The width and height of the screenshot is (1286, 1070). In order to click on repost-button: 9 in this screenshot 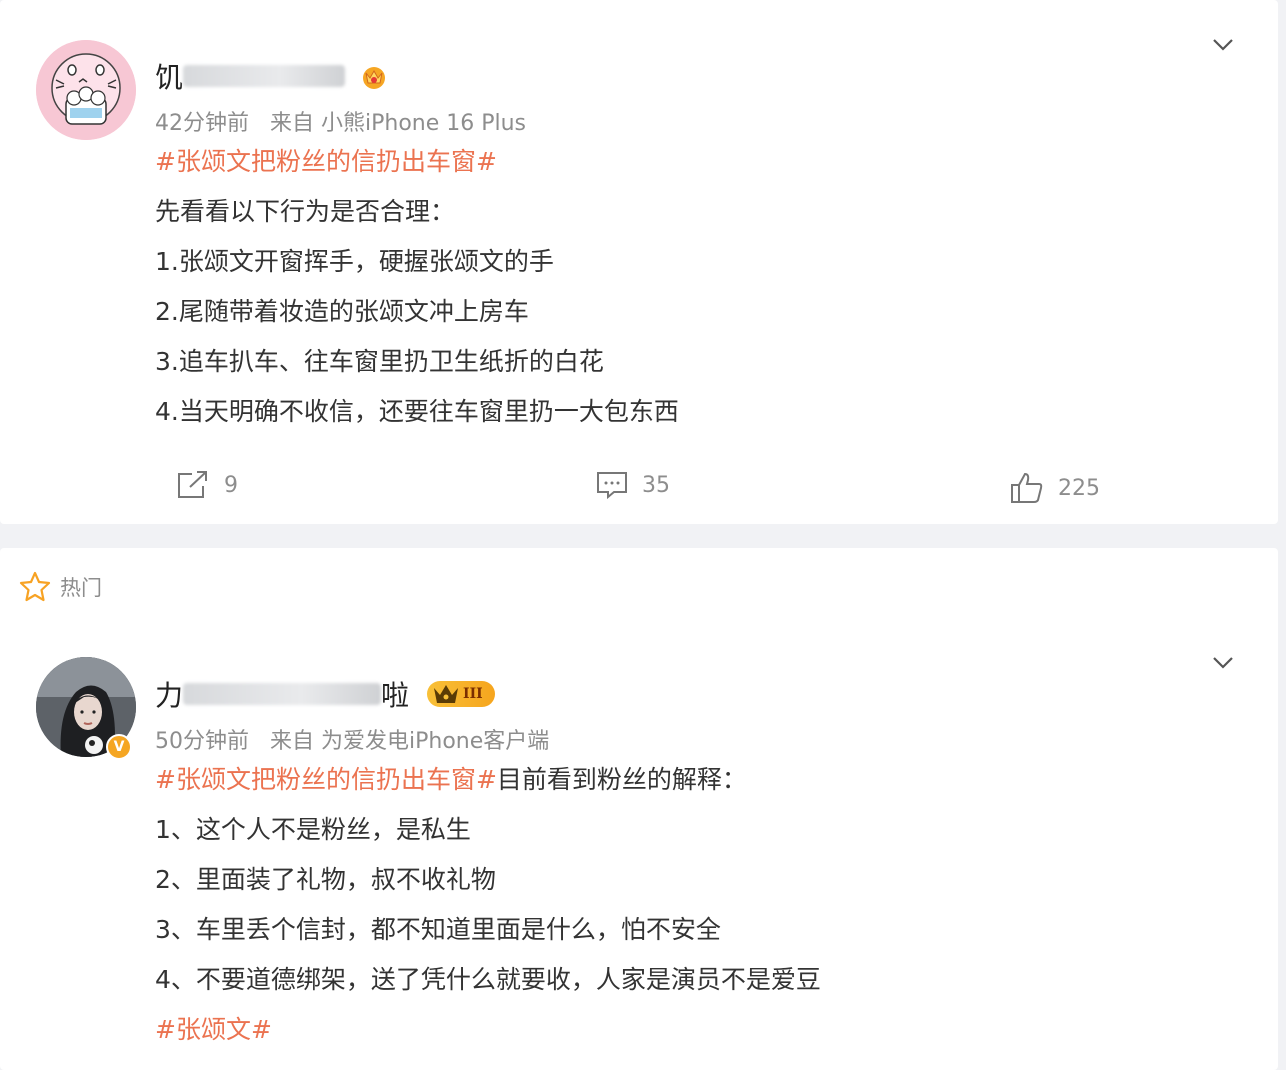, I will do `click(207, 485)`.